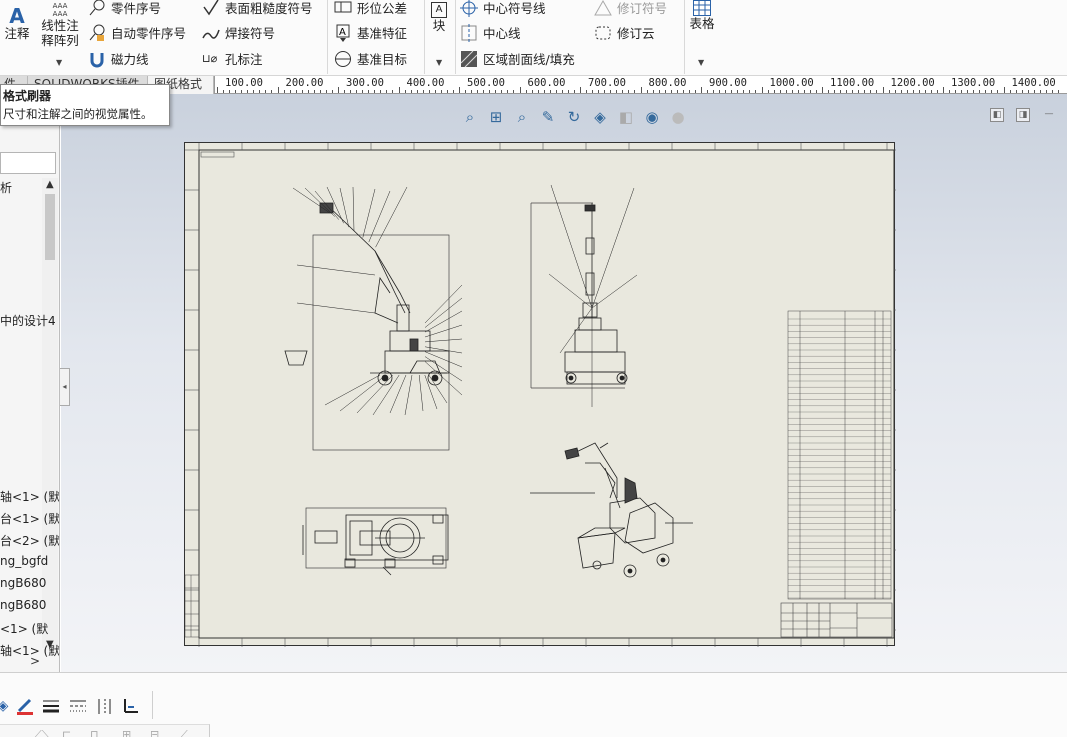 Image resolution: width=1067 pixels, height=737 pixels. What do you see at coordinates (51, 706) in the screenshot?
I see `line-thickness-icon` at bounding box center [51, 706].